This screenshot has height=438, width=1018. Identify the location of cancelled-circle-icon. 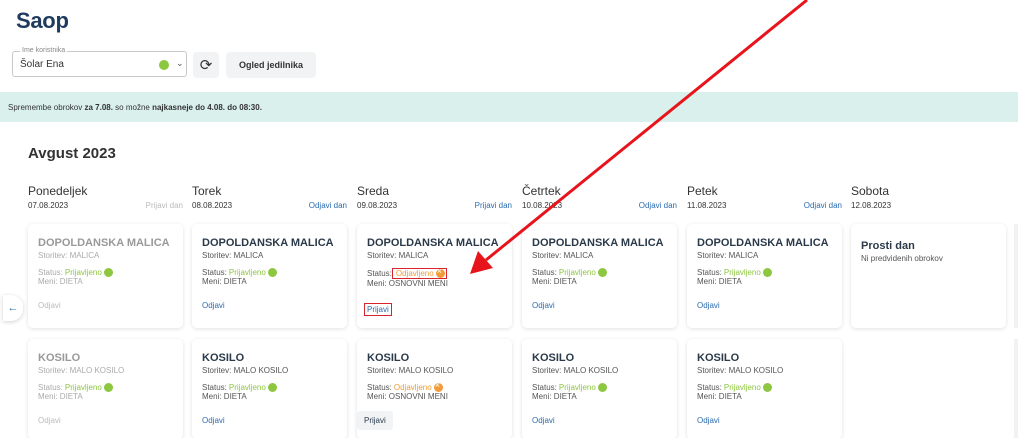
(440, 272).